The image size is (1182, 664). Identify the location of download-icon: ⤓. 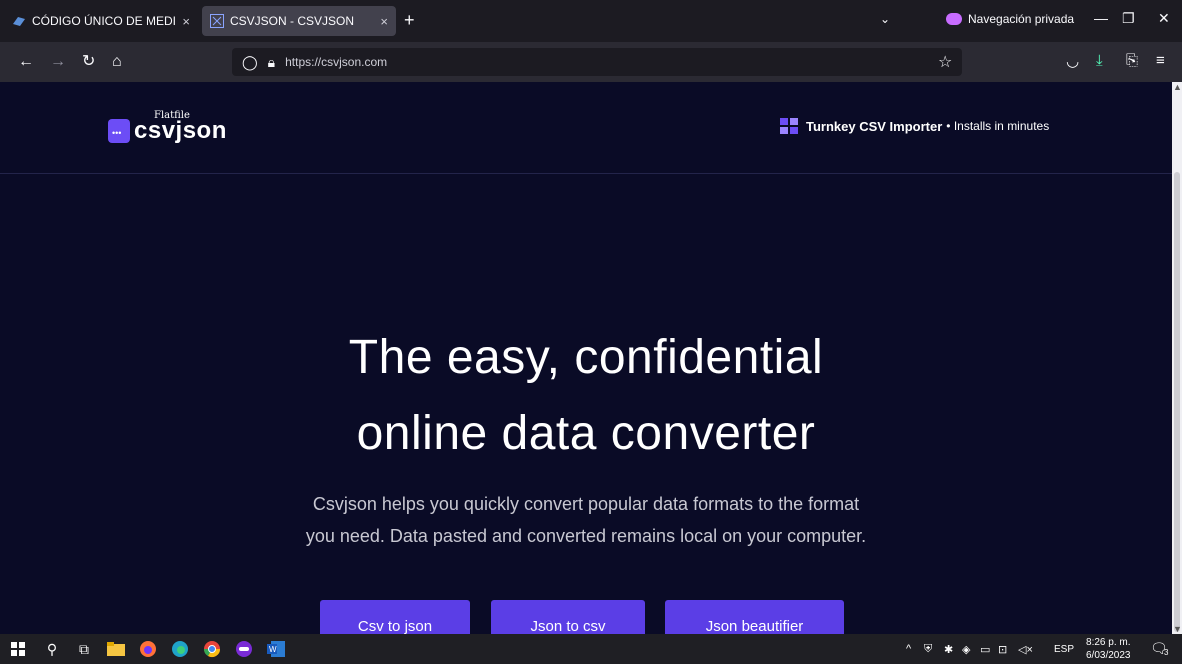
(1099, 60).